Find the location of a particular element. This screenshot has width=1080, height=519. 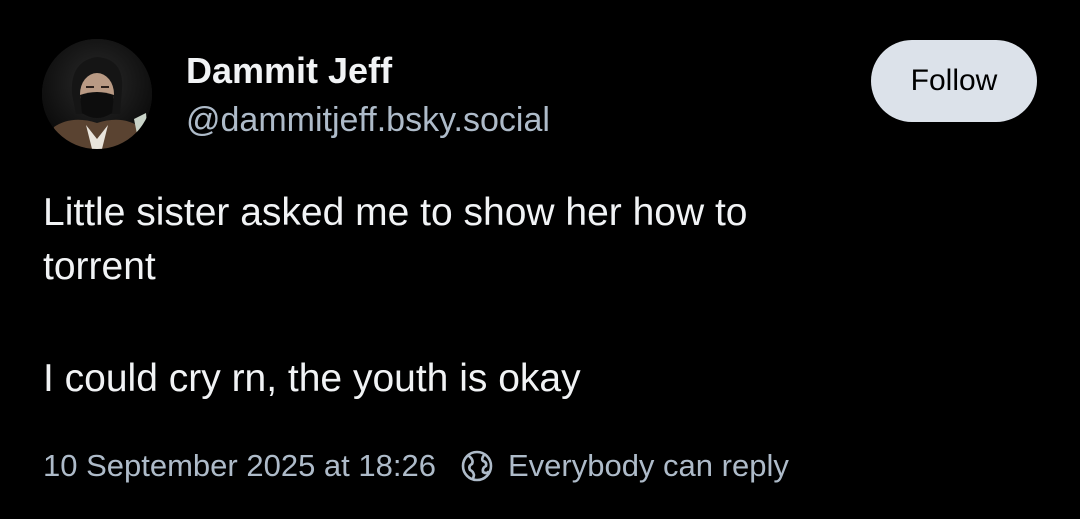

follow-button: Follow is located at coordinates (954, 81).